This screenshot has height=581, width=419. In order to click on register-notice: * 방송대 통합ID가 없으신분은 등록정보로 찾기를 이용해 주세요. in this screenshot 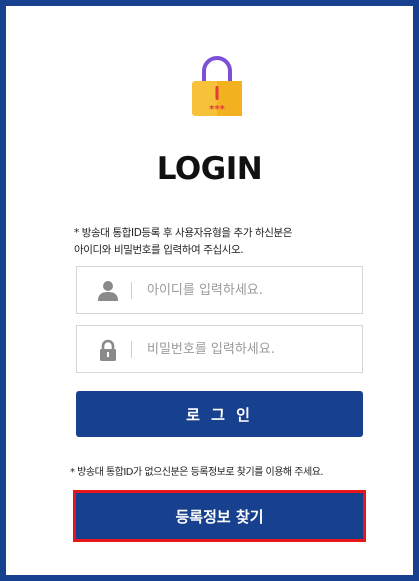, I will do `click(197, 472)`.